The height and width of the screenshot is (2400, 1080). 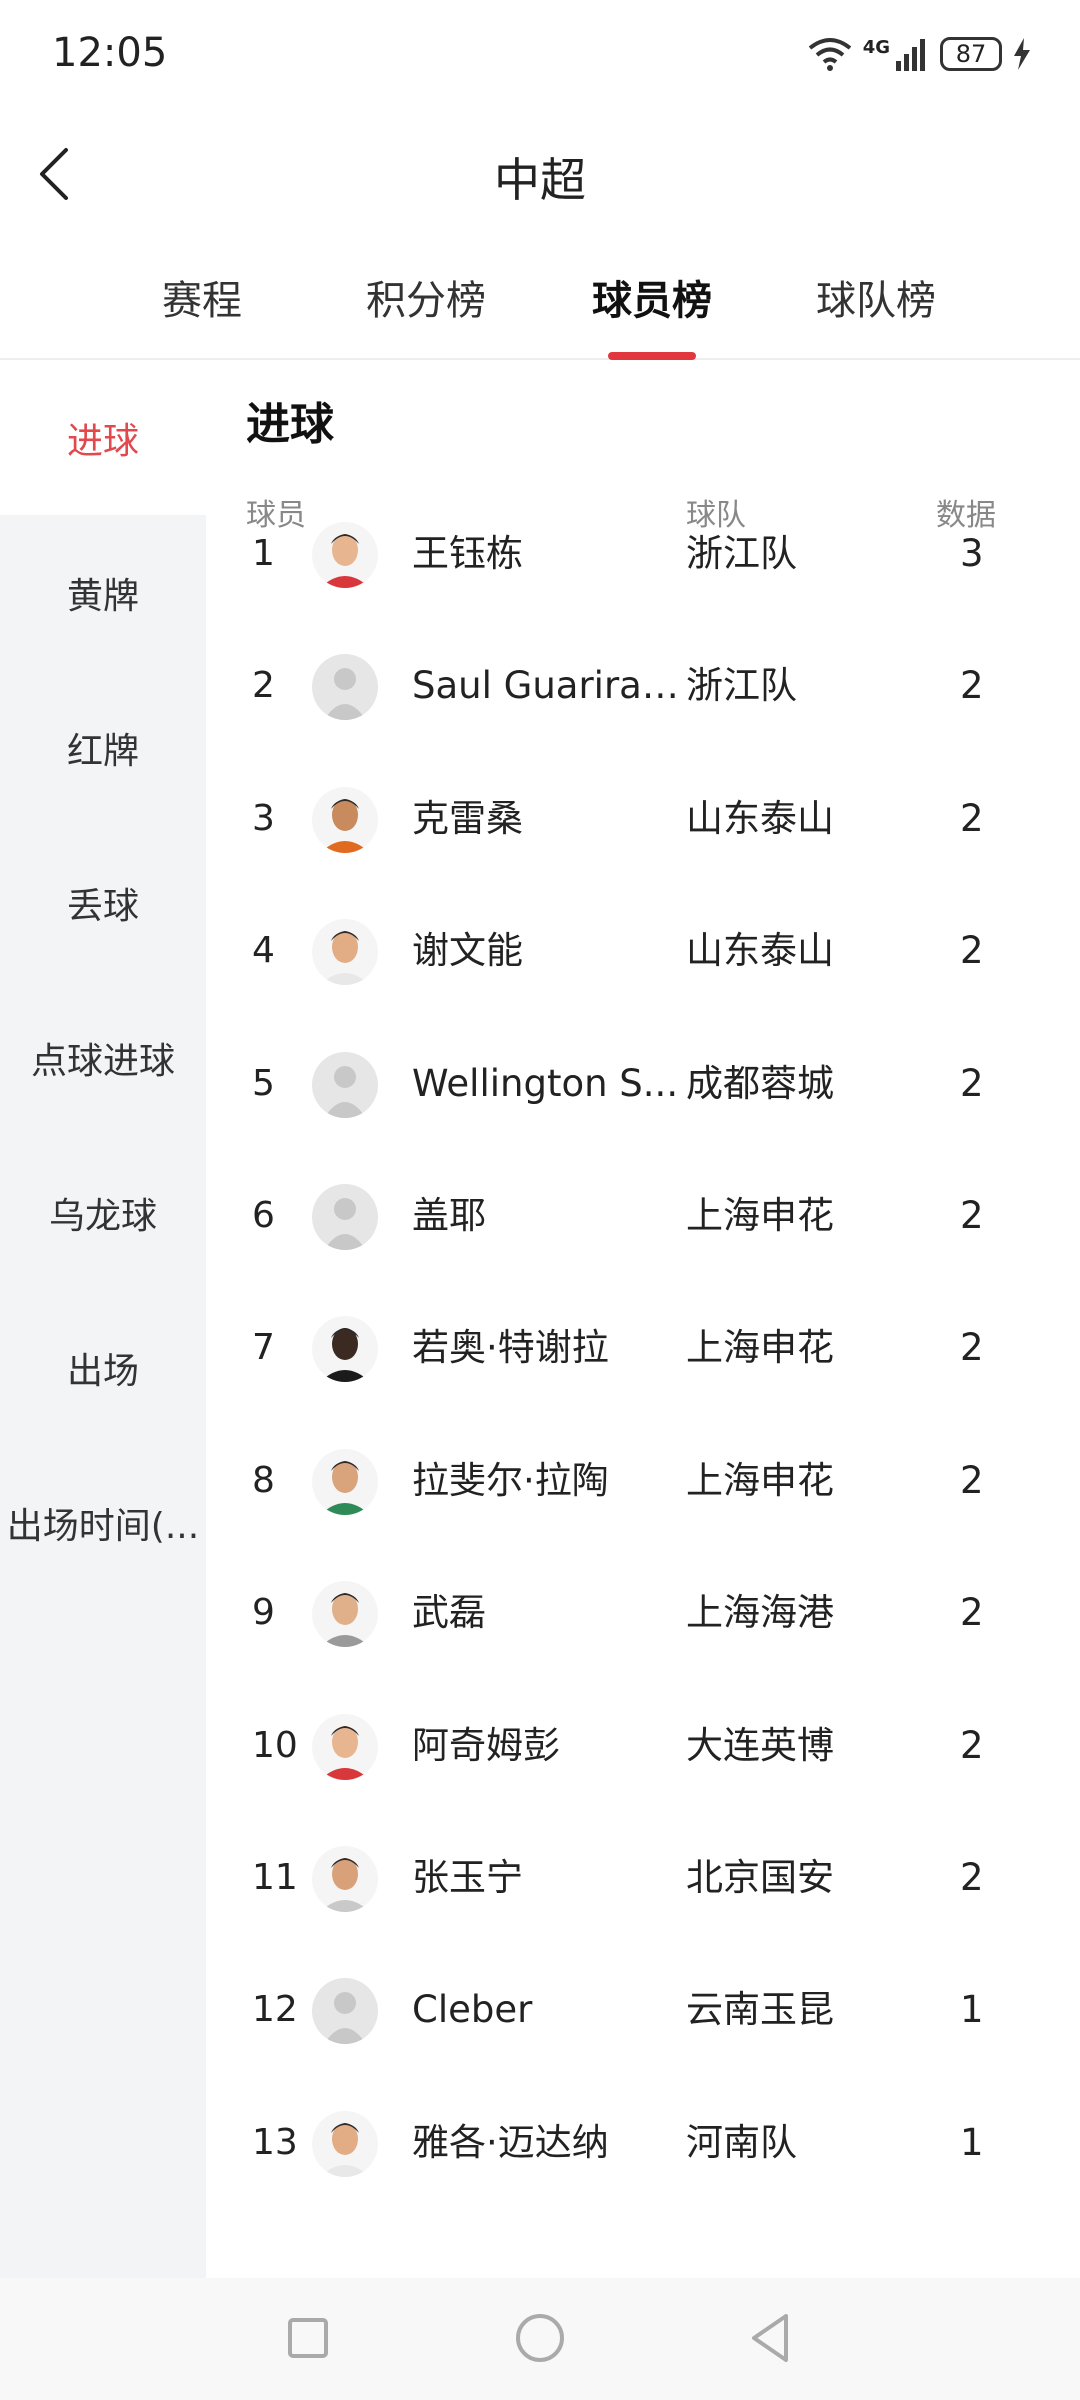 I want to click on home-icon, so click(x=540, y=2338).